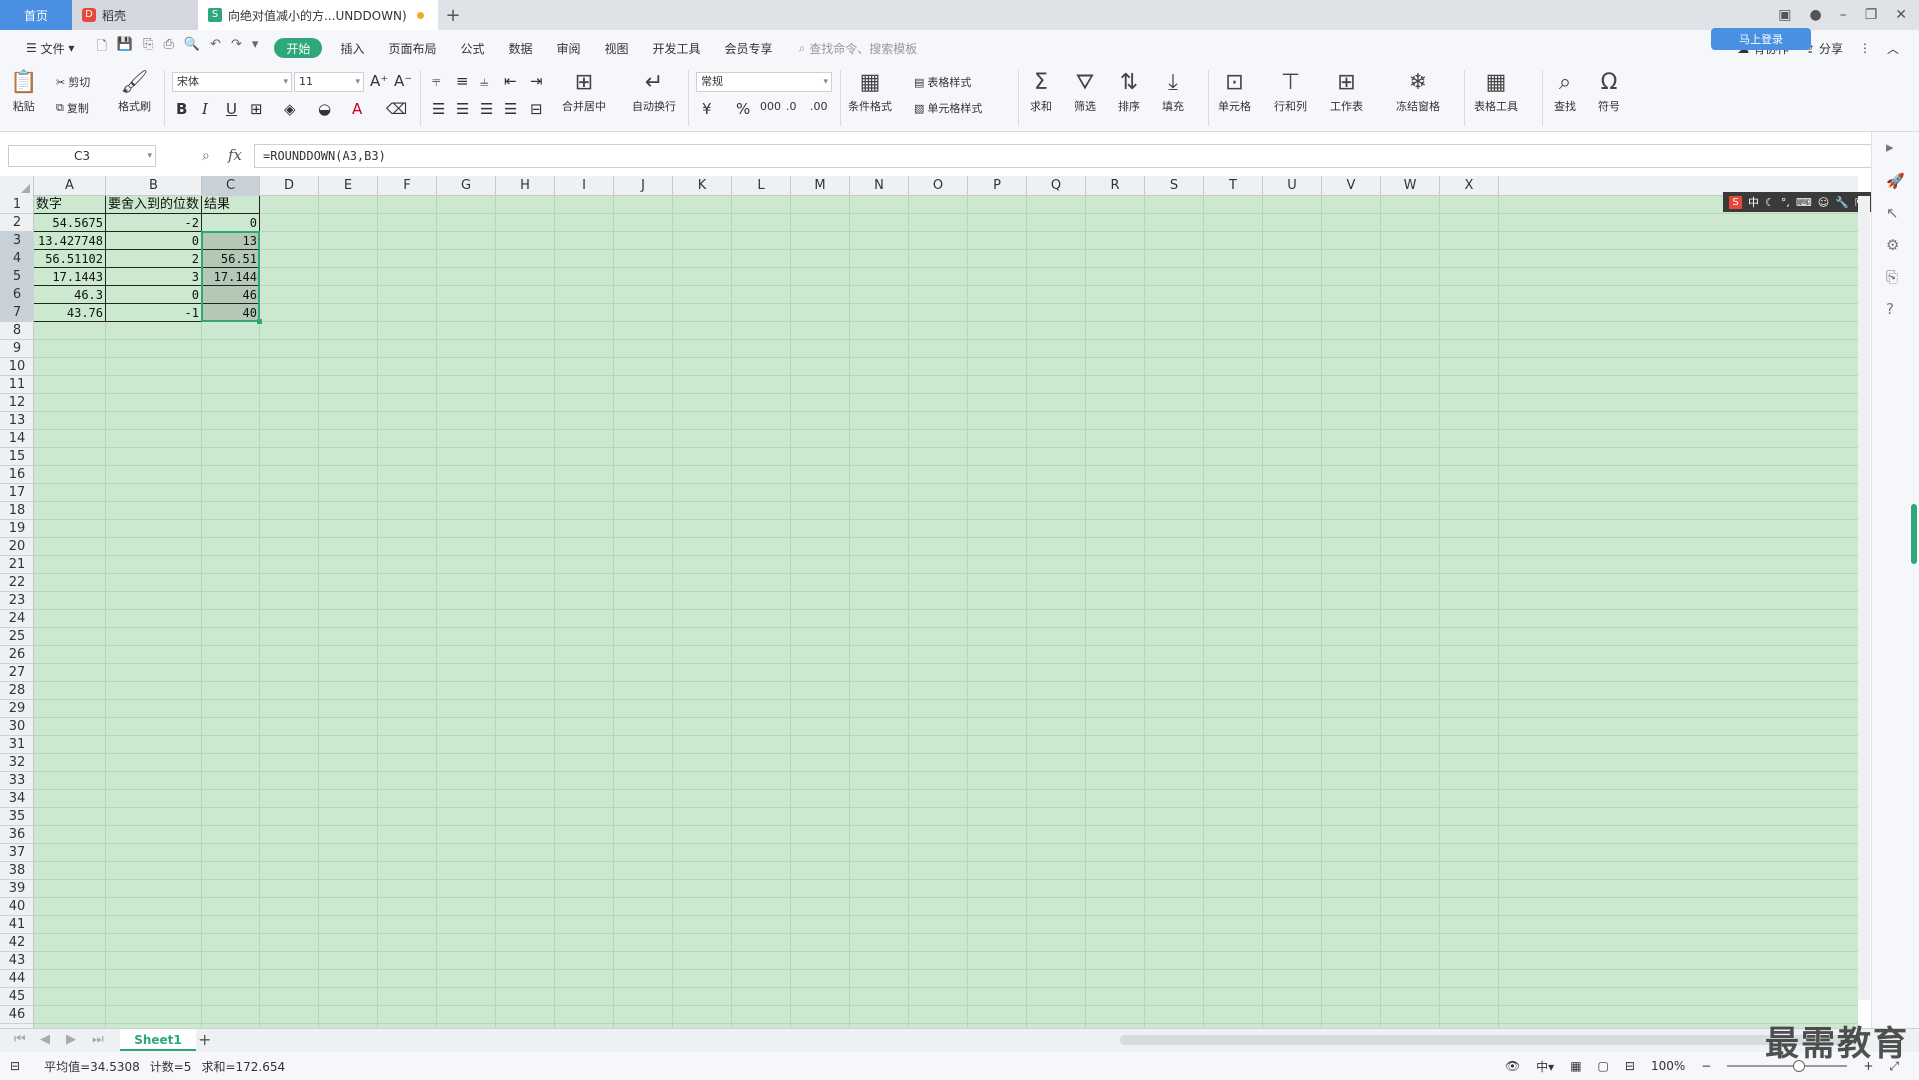 This screenshot has height=1080, width=1919. What do you see at coordinates (1843, 15) in the screenshot?
I see `minimize-icon: –` at bounding box center [1843, 15].